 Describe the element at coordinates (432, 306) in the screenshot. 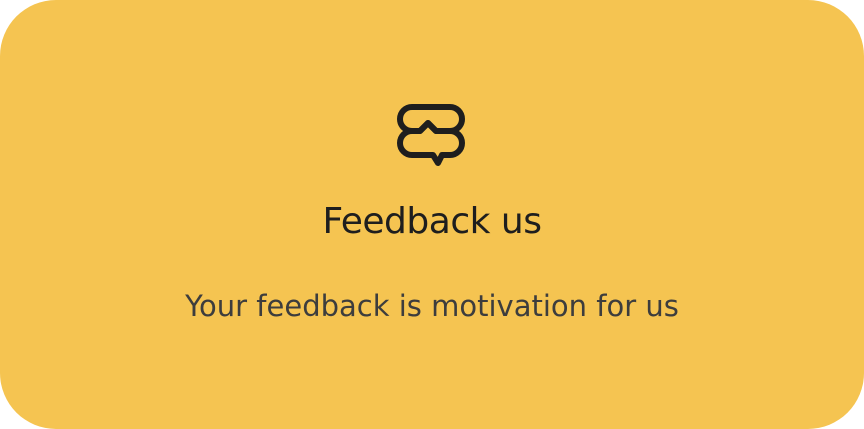

I see `card-subtitle: Your feedback is motivation for us` at that location.